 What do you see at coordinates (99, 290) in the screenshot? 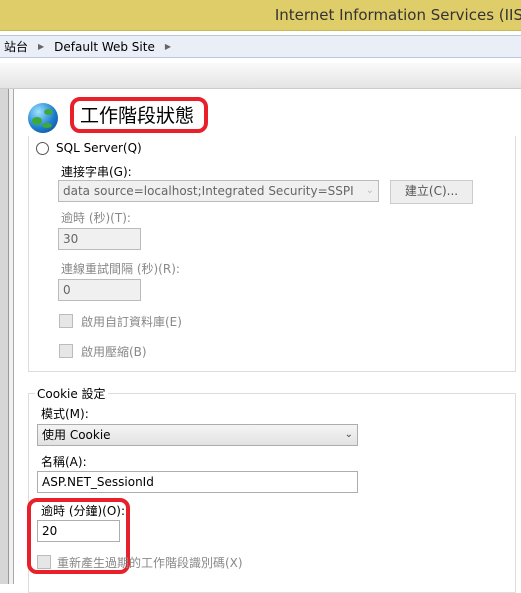
I see `retry-interval-input: 0` at bounding box center [99, 290].